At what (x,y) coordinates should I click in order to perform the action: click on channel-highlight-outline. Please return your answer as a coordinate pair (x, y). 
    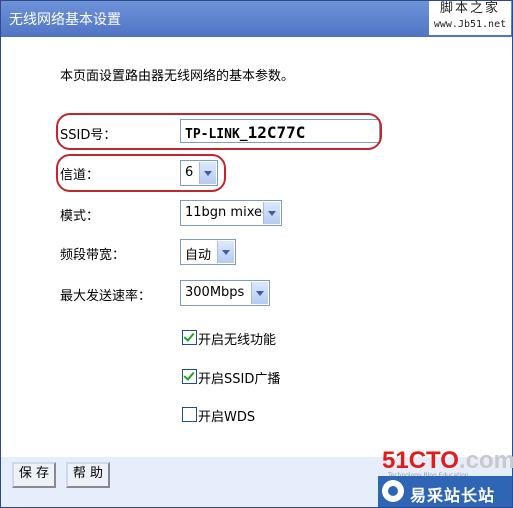
    Looking at the image, I should click on (141, 173).